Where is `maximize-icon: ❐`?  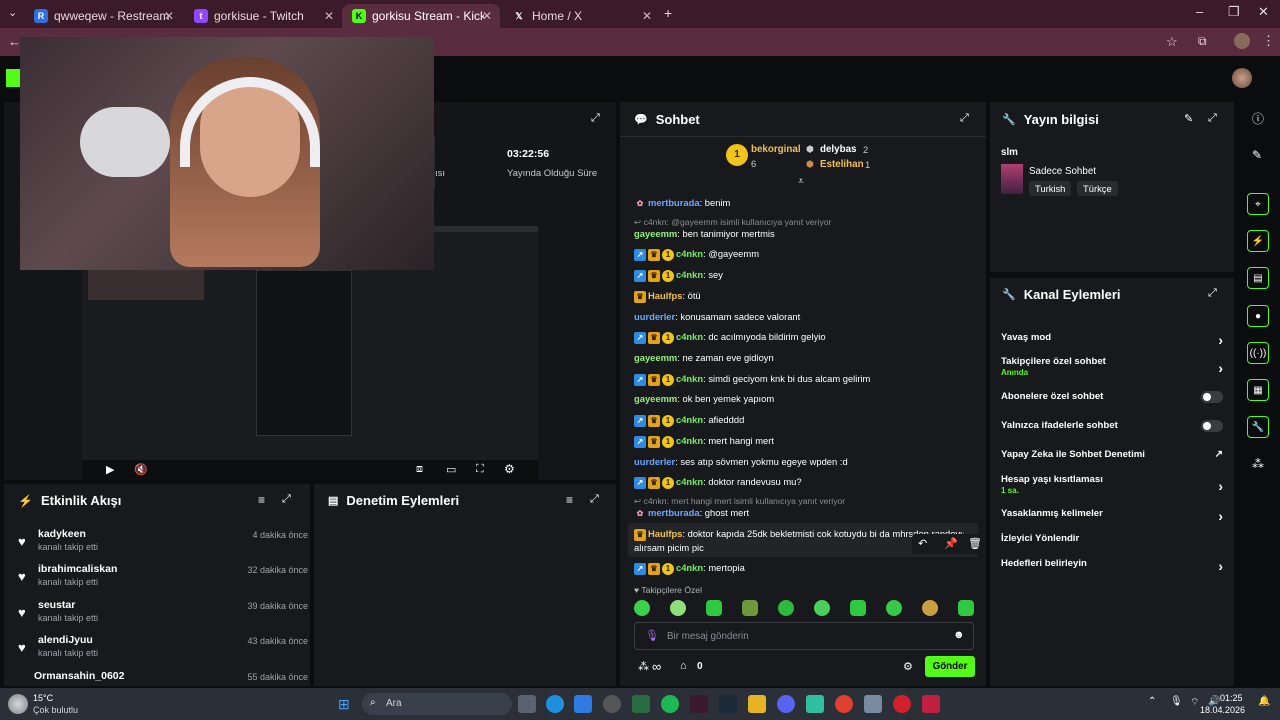 maximize-icon: ❐ is located at coordinates (1234, 12).